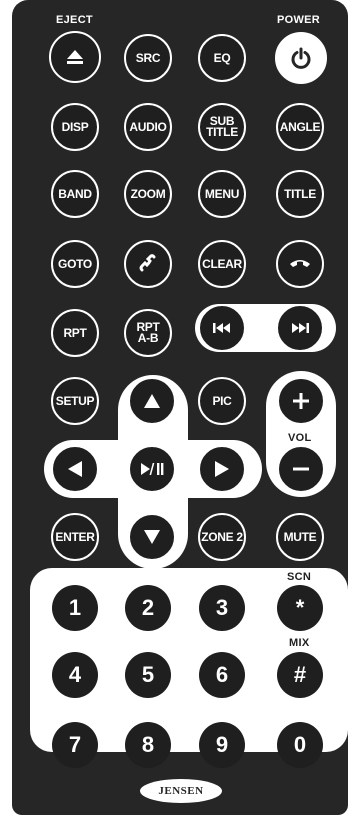 Image resolution: width=360 pixels, height=815 pixels. I want to click on play-pause-icon, so click(152, 469).